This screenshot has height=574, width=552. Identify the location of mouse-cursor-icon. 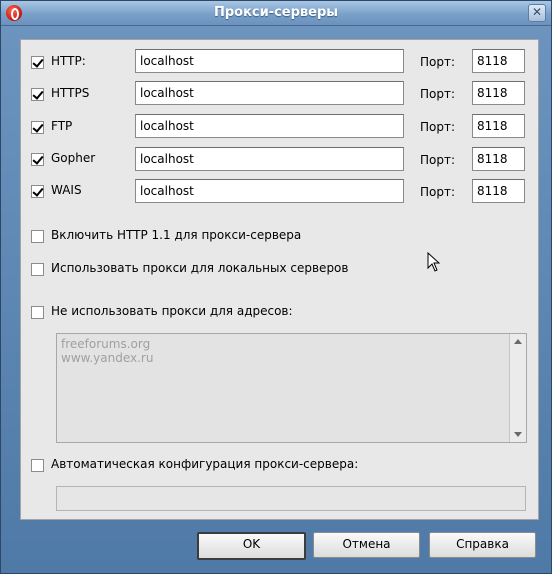
(434, 262).